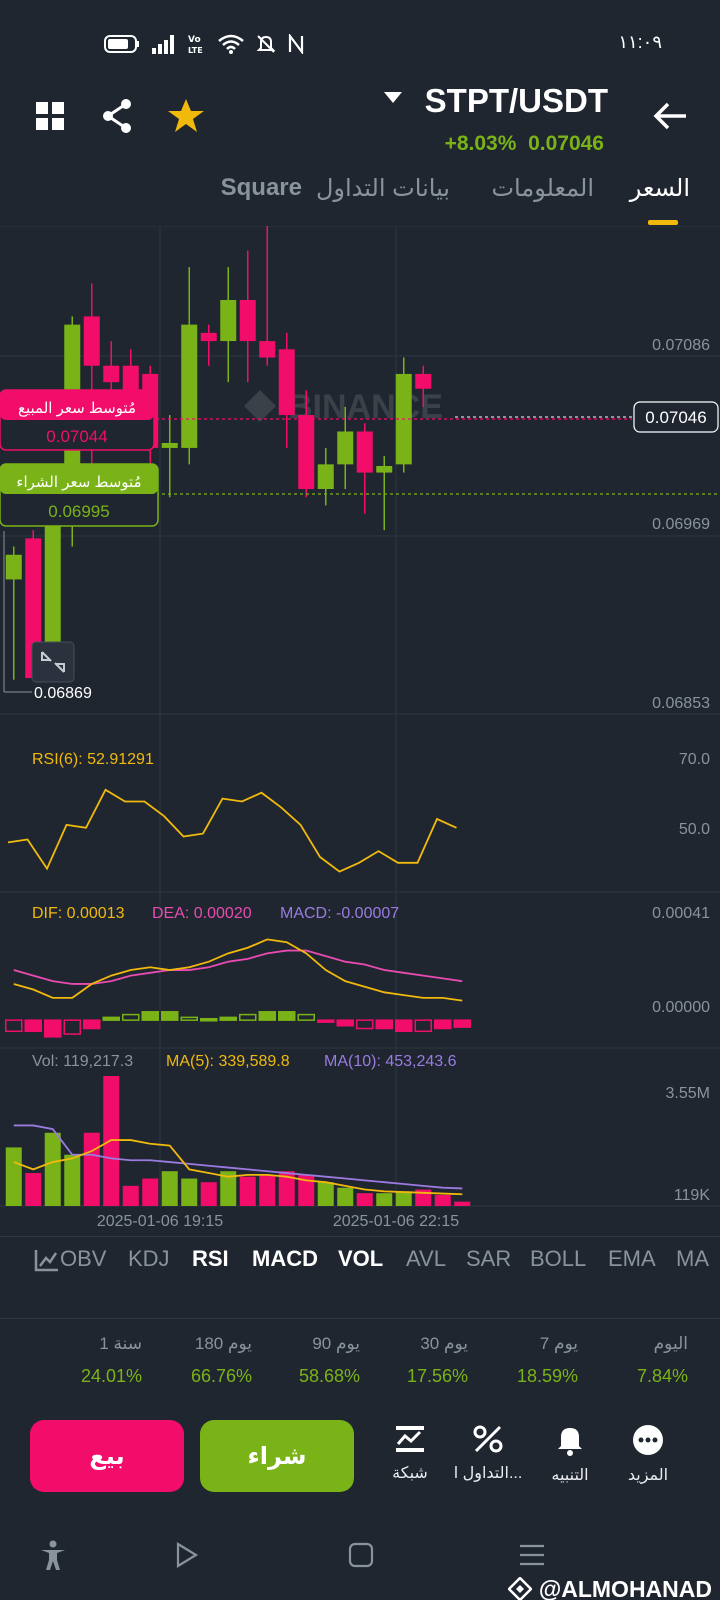 The width and height of the screenshot is (720, 1600). What do you see at coordinates (681, 524) in the screenshot?
I see `price-tick: 0.06969` at bounding box center [681, 524].